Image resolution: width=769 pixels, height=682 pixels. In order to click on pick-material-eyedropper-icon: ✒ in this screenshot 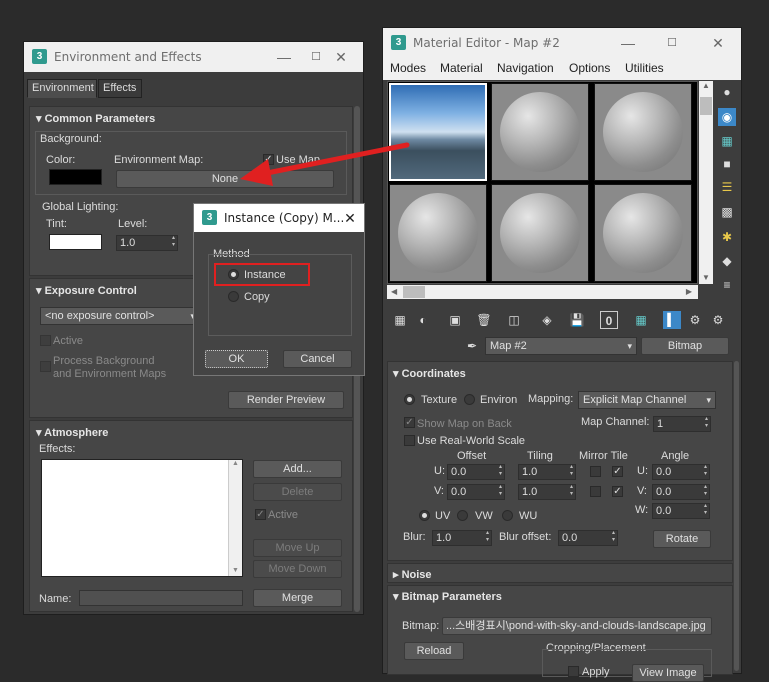, I will do `click(472, 346)`.